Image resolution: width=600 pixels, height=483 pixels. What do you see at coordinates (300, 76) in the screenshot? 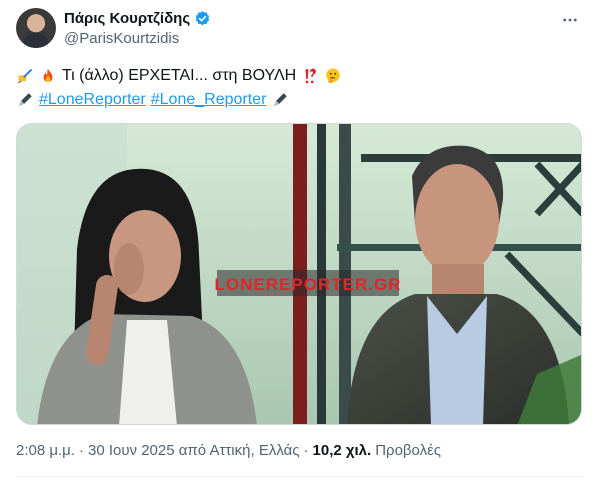
I see `tweet-line-1: Τι (άλλο) ΕΡΧΕΤΑΙ... στη ΒΟΥΛΗ` at bounding box center [300, 76].